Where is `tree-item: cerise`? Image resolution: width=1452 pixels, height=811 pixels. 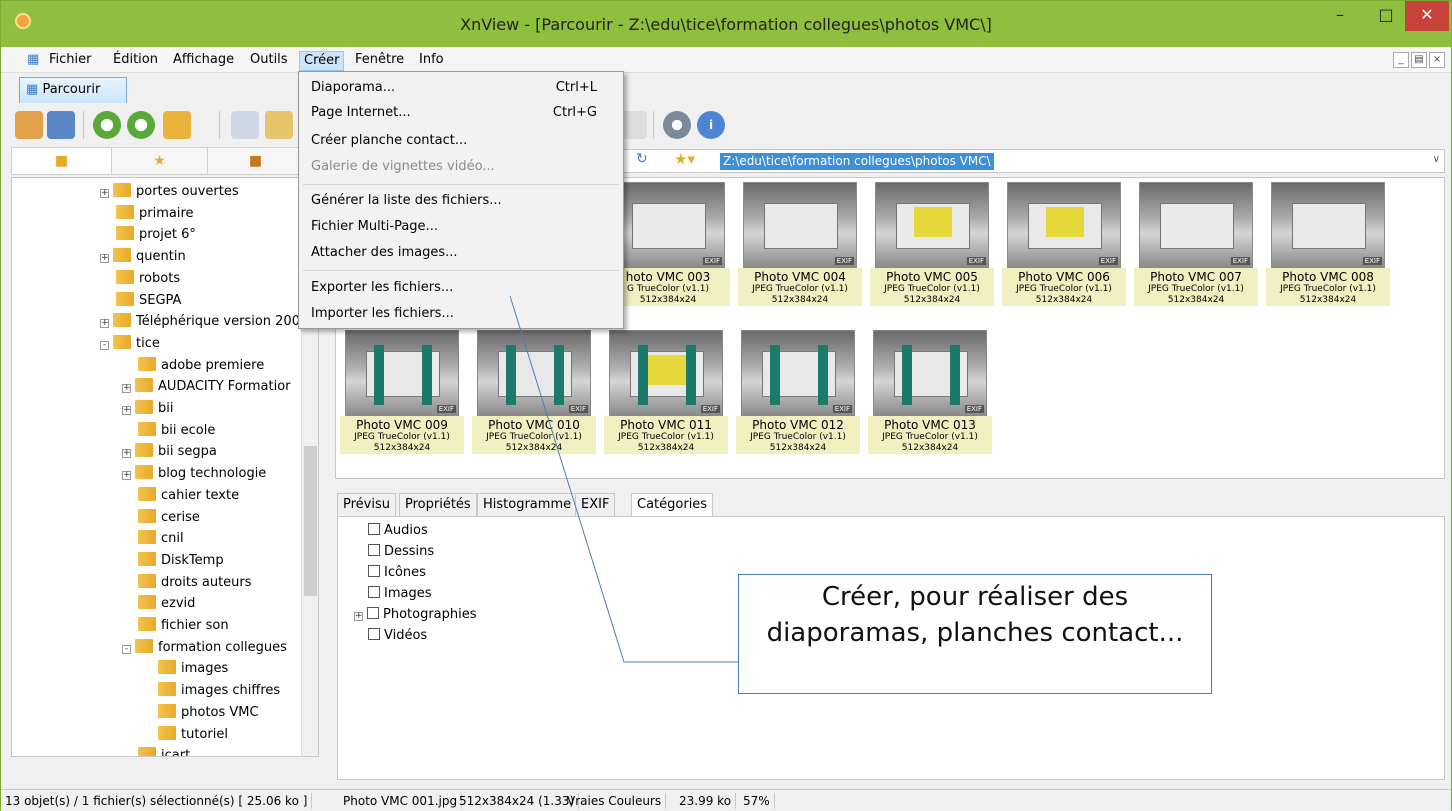
tree-item: cerise is located at coordinates (169, 518).